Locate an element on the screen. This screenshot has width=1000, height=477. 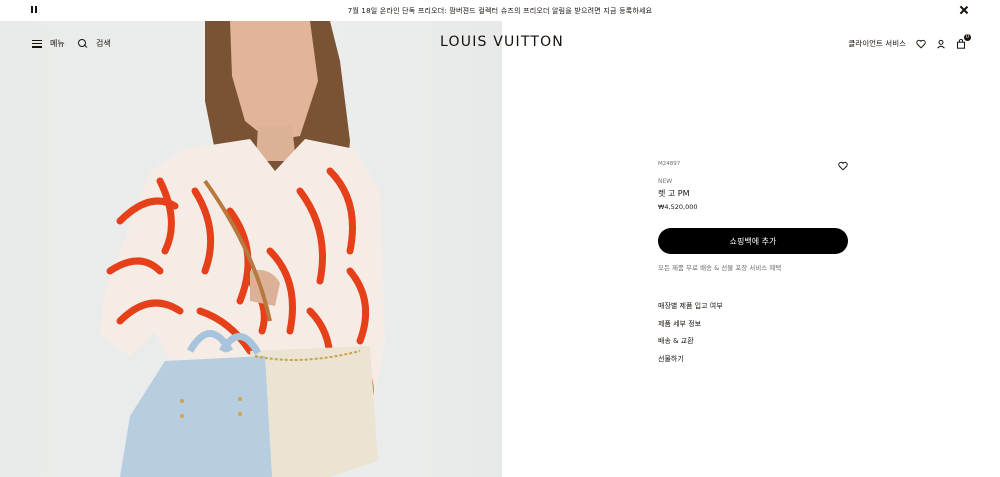
heart-icon is located at coordinates (921, 44).